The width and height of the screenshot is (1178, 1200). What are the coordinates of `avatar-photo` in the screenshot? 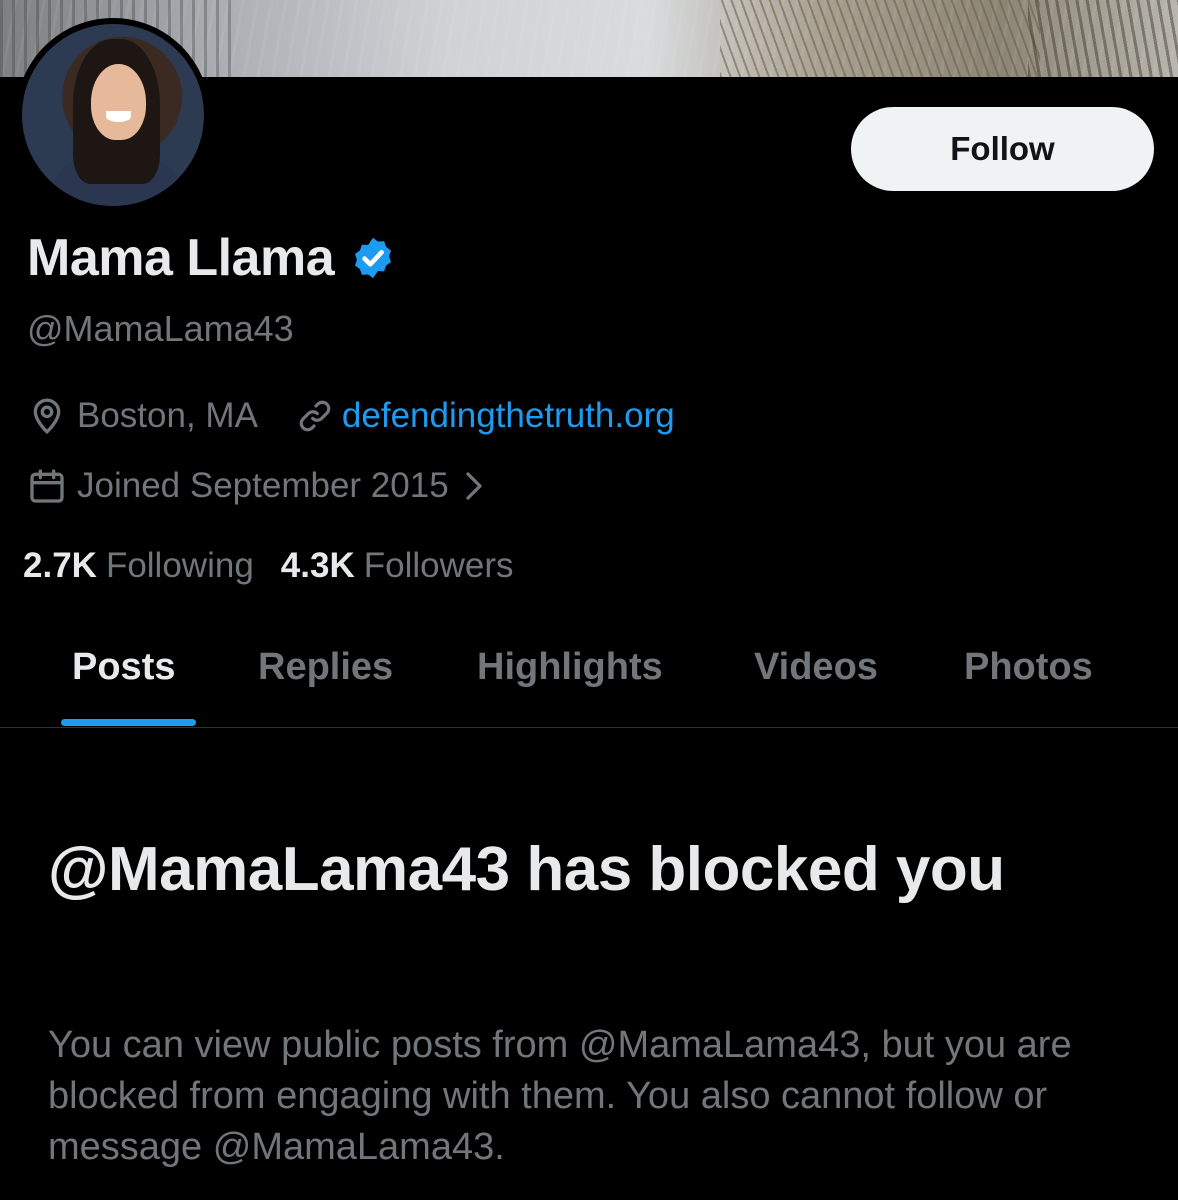 It's located at (113, 115).